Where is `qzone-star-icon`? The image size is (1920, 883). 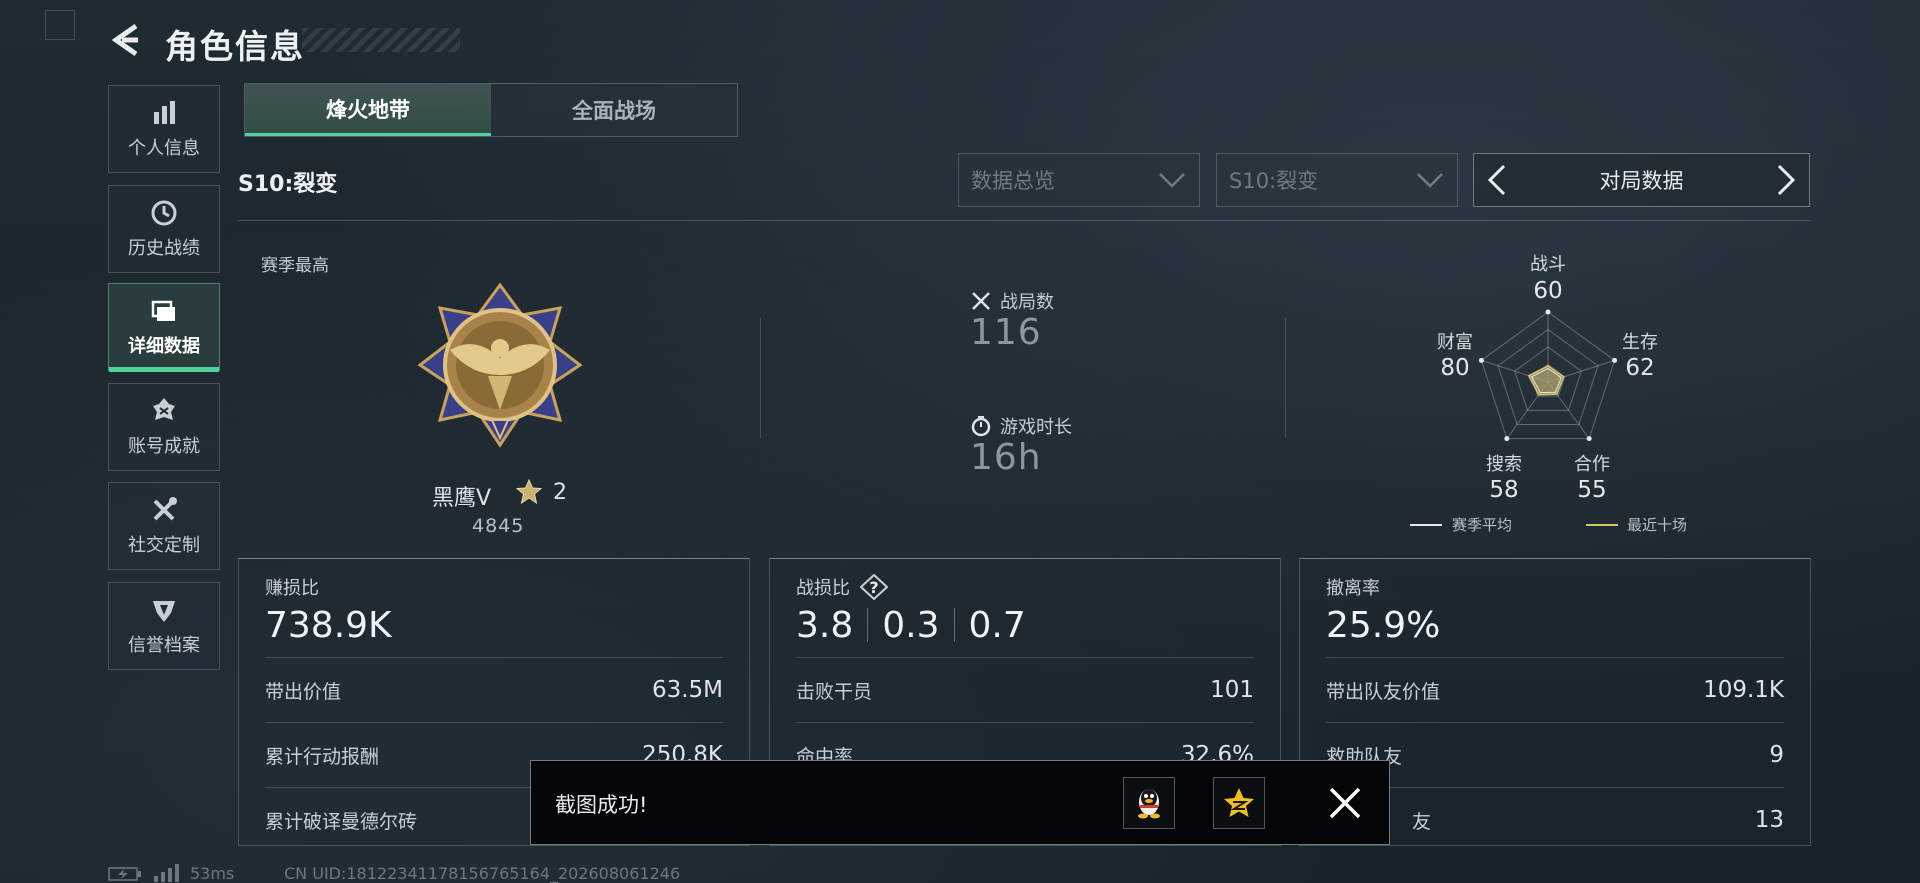
qzone-star-icon is located at coordinates (1239, 802).